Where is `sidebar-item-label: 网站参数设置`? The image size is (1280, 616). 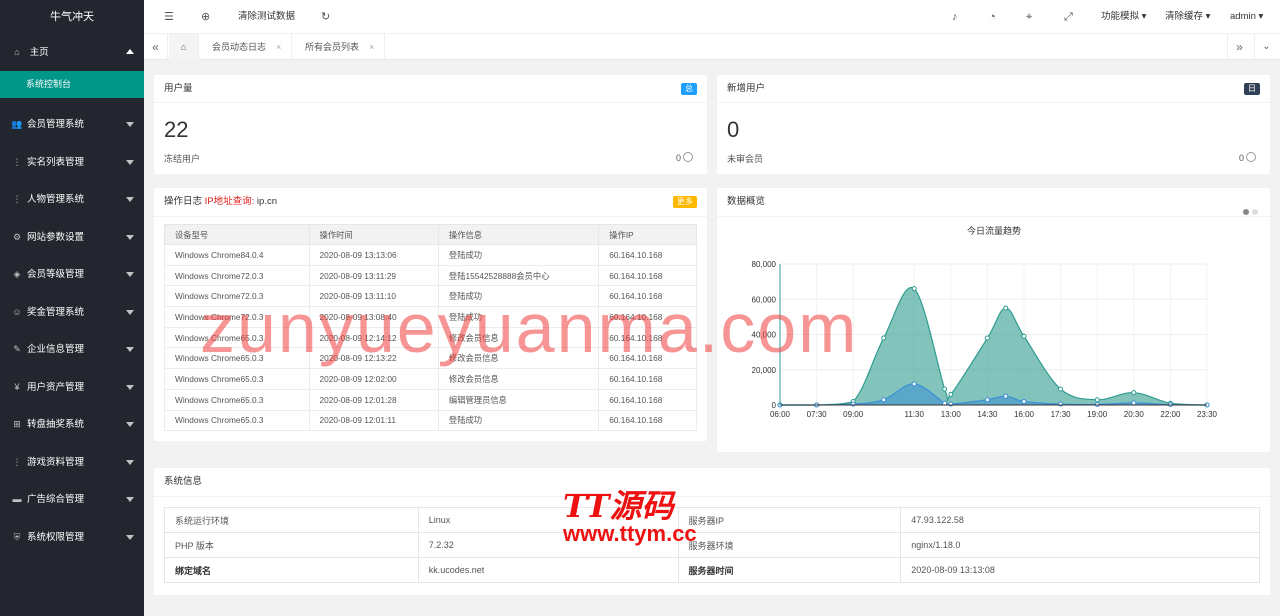
sidebar-item-label: 网站参数设置 is located at coordinates (56, 237).